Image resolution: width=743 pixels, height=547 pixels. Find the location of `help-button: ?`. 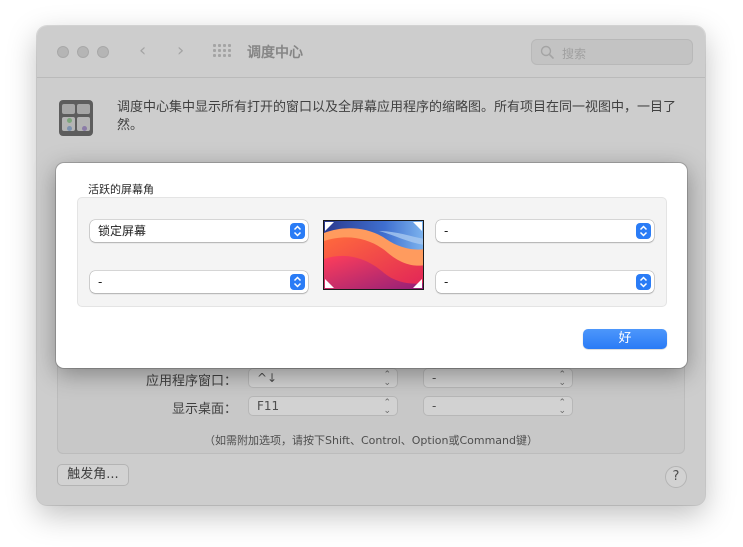

help-button: ? is located at coordinates (676, 477).